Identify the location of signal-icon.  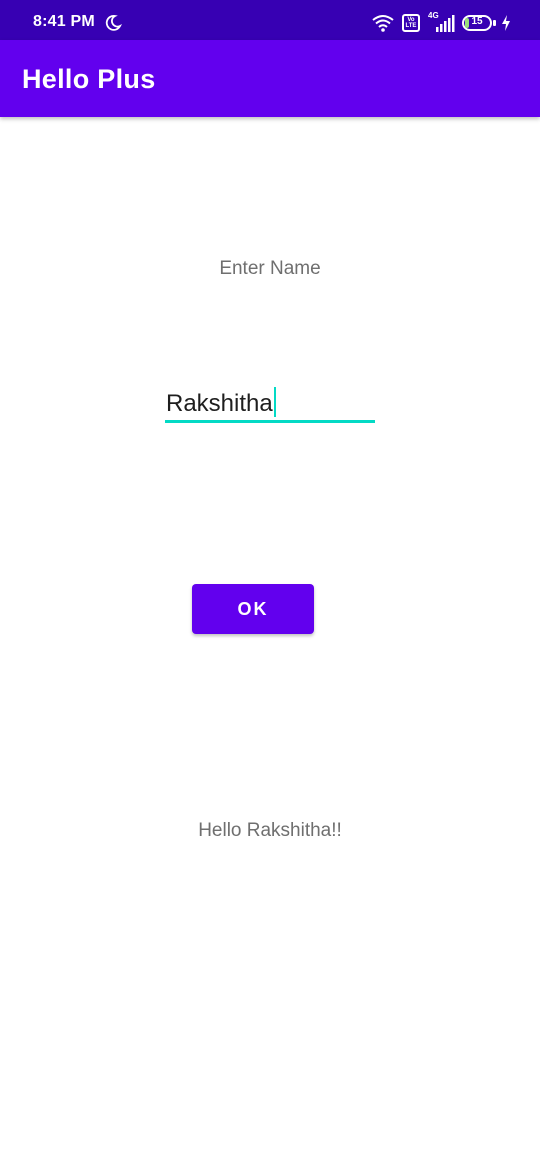
(445, 23).